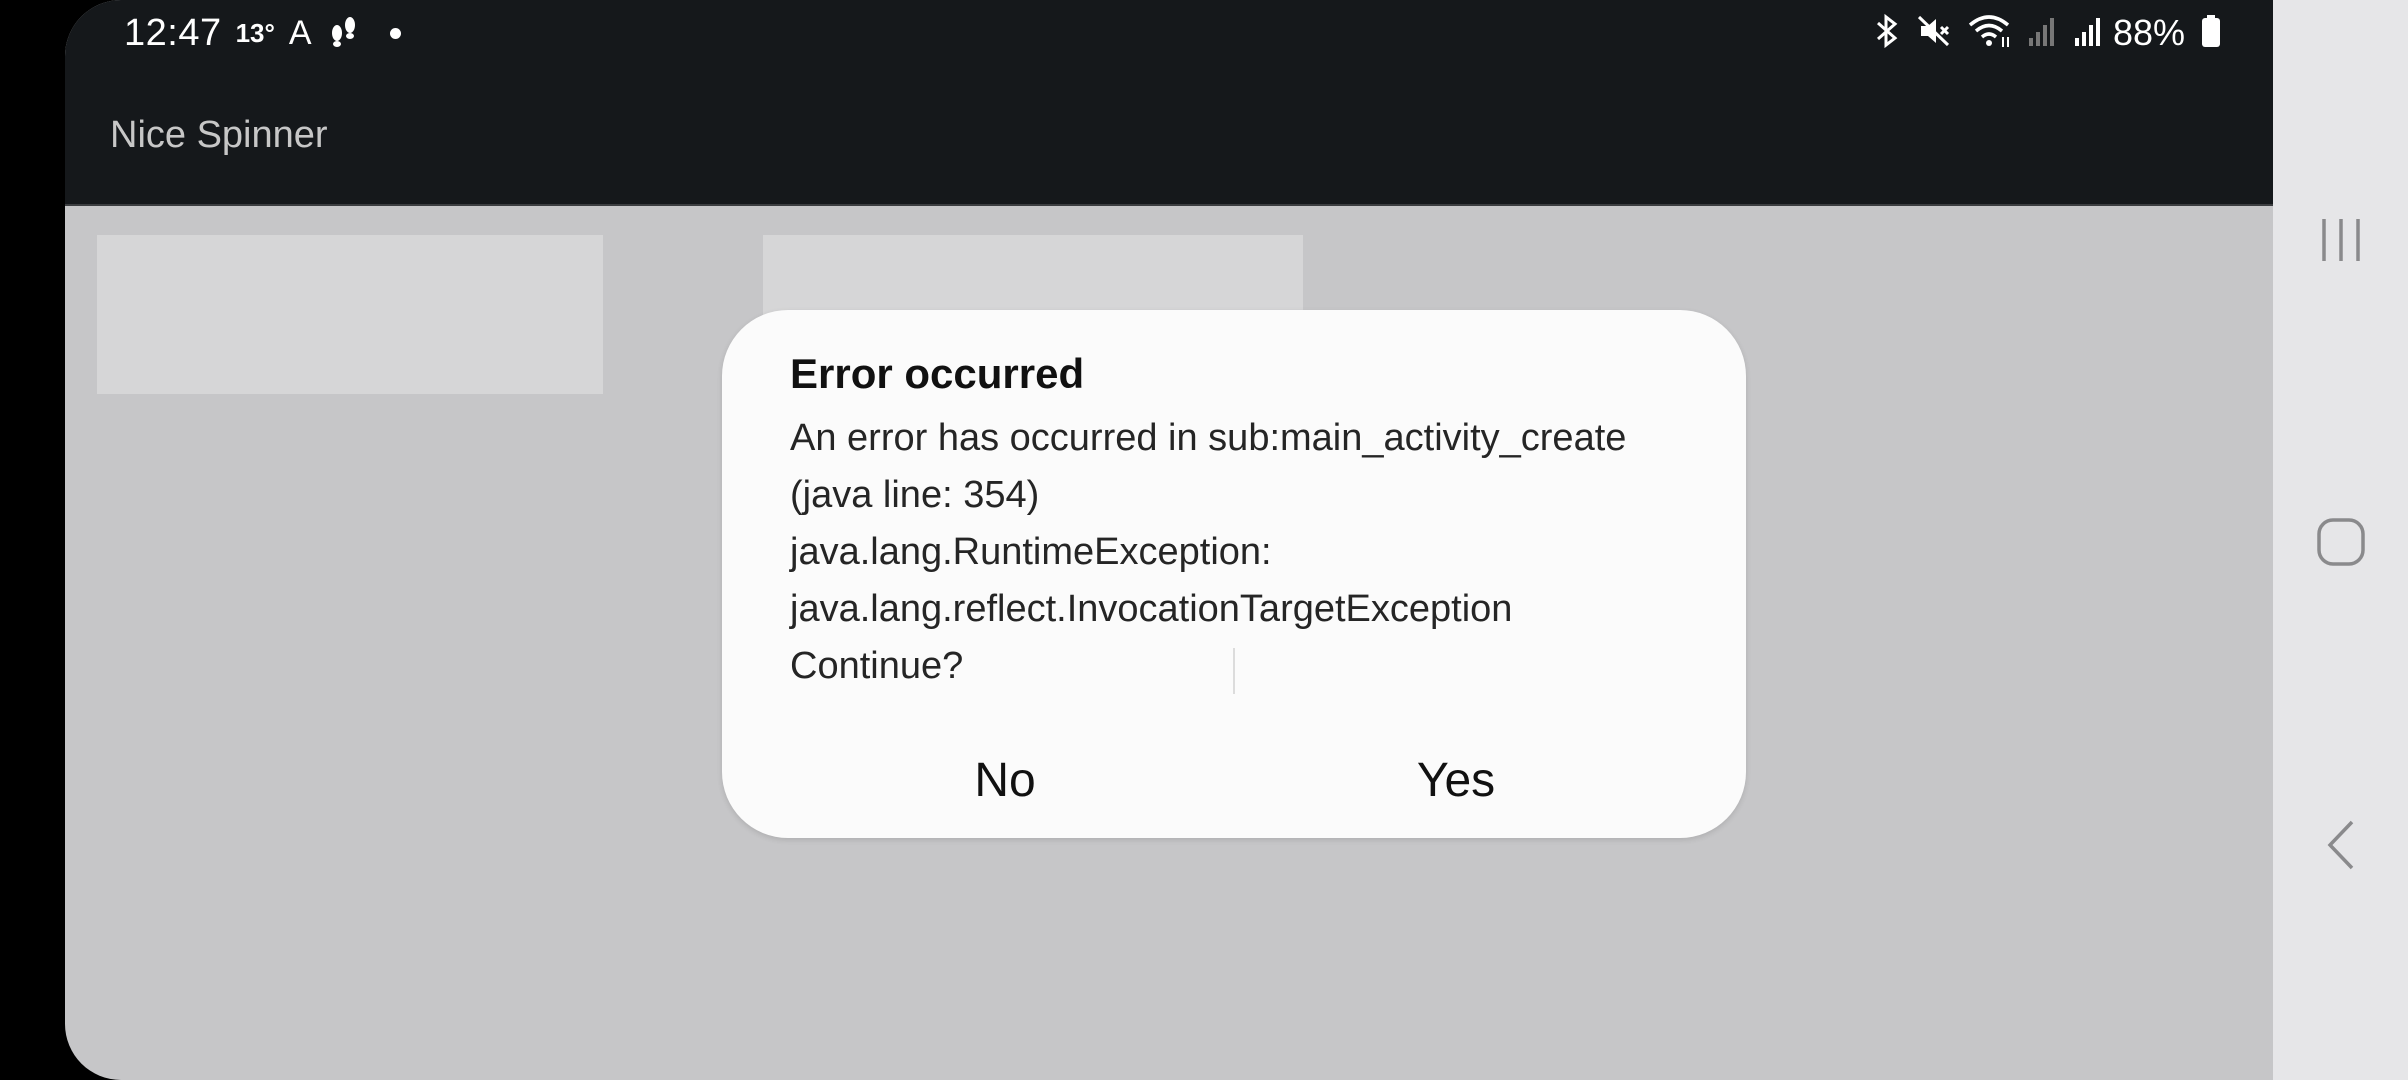 This screenshot has width=2408, height=1080. Describe the element at coordinates (1456, 780) in the screenshot. I see `yes-button: Yes` at that location.